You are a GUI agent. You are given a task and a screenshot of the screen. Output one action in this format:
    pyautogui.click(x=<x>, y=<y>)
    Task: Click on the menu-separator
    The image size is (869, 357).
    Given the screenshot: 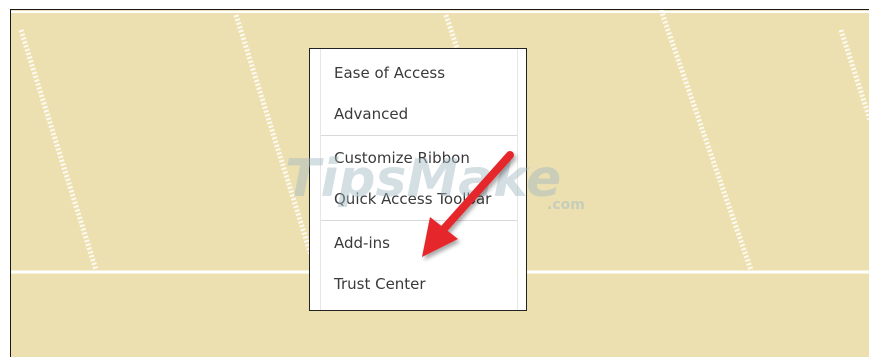 What is the action you would take?
    pyautogui.click(x=419, y=135)
    